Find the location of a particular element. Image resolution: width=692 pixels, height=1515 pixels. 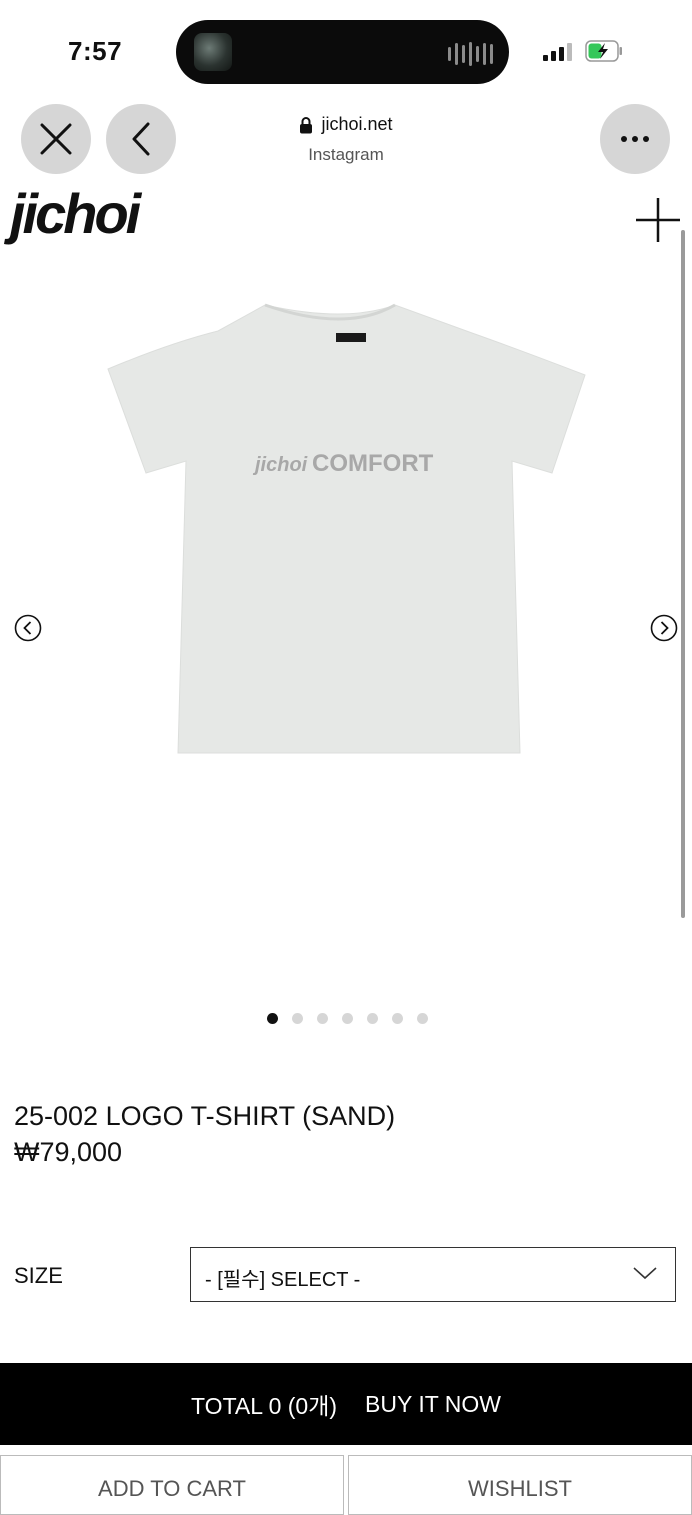

ellipsis-icon is located at coordinates (635, 139).